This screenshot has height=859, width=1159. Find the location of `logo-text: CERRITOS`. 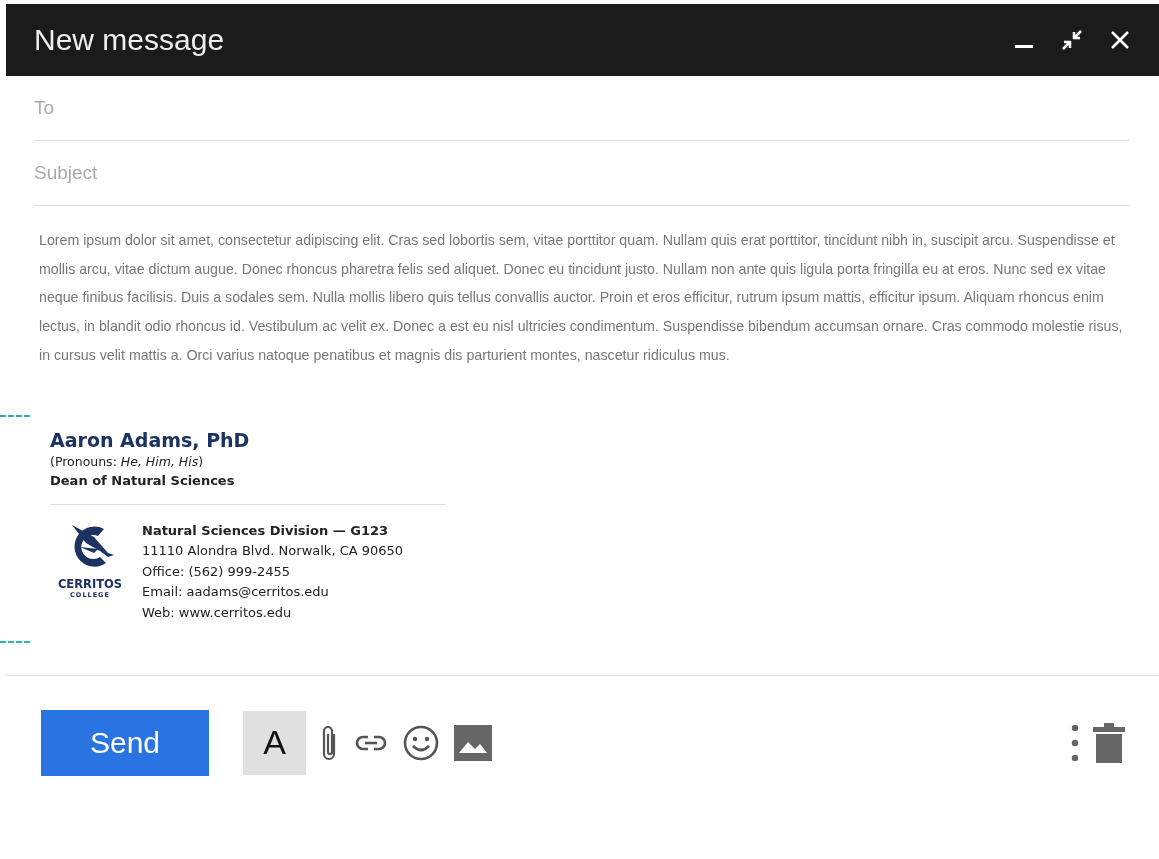

logo-text: CERRITOS is located at coordinates (90, 583).